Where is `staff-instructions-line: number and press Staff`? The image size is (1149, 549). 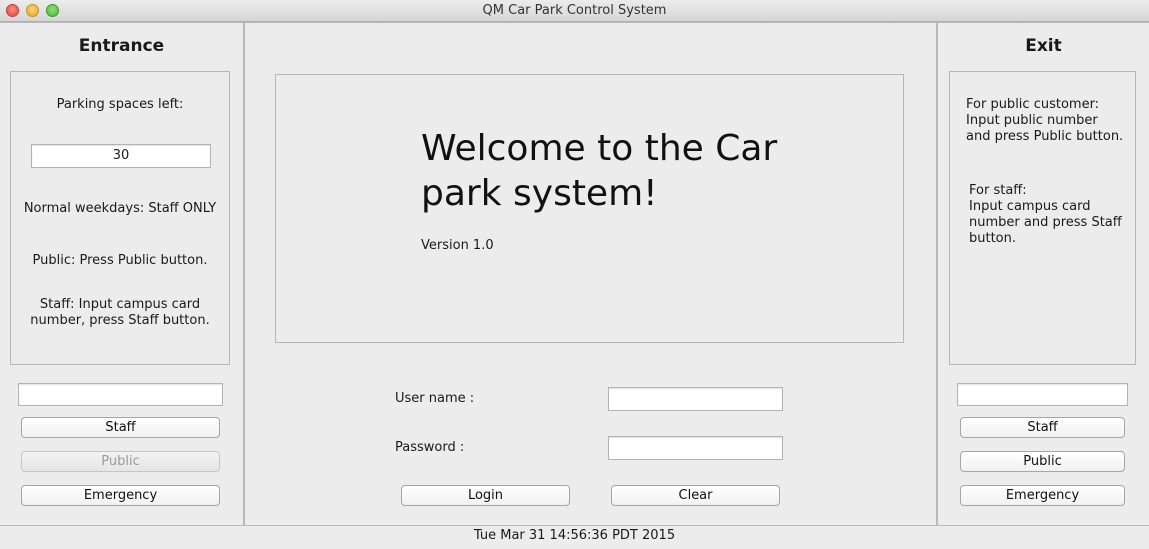 staff-instructions-line: number and press Staff is located at coordinates (1045, 222).